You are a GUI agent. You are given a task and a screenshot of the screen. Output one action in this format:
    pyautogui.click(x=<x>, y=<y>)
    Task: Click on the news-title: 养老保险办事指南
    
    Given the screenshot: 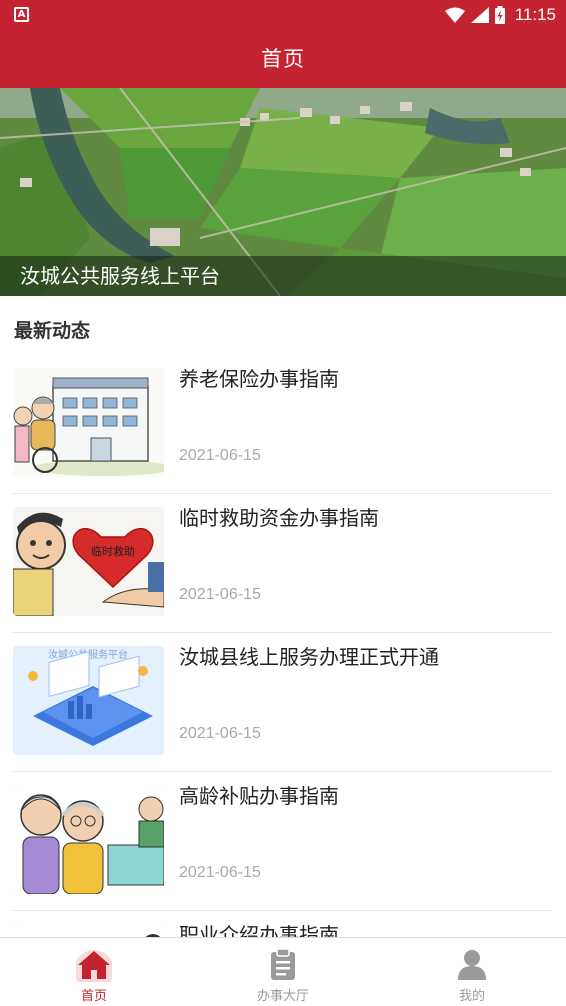 What is the action you would take?
    pyautogui.click(x=259, y=379)
    